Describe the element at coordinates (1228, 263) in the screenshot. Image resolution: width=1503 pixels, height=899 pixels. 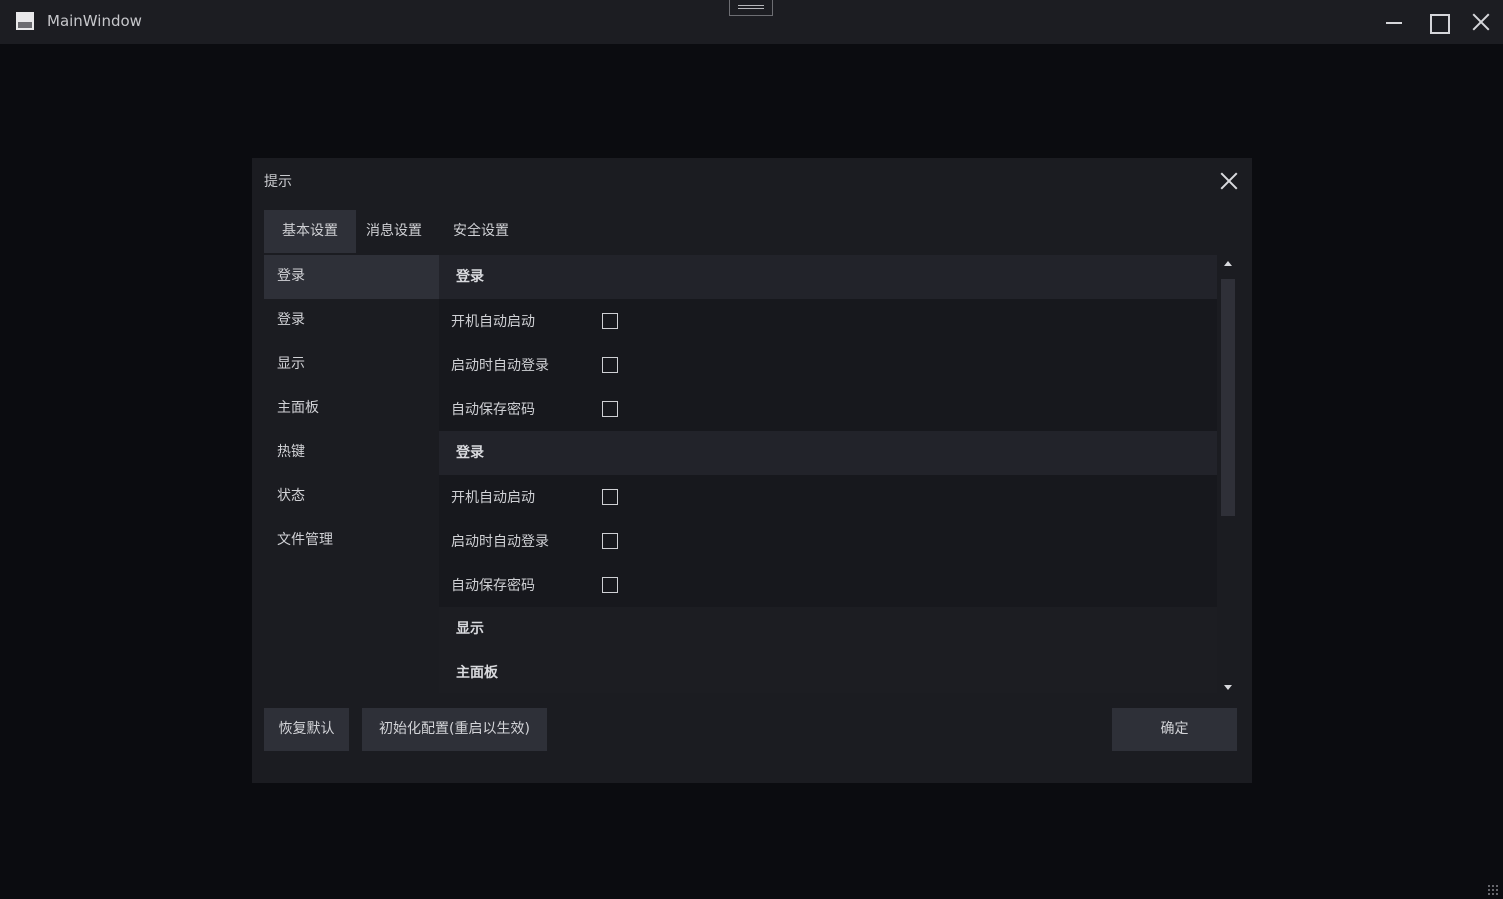
I see `scroll-up-arrow-icon` at that location.